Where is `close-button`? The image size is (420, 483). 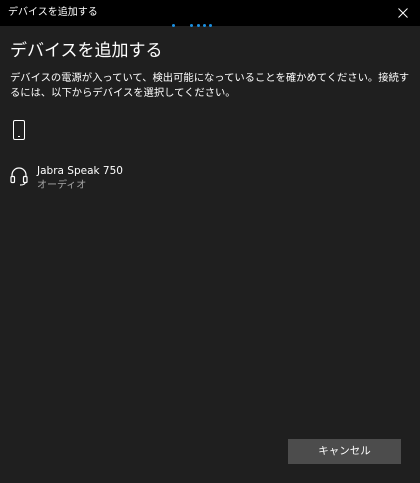
close-button is located at coordinates (403, 13).